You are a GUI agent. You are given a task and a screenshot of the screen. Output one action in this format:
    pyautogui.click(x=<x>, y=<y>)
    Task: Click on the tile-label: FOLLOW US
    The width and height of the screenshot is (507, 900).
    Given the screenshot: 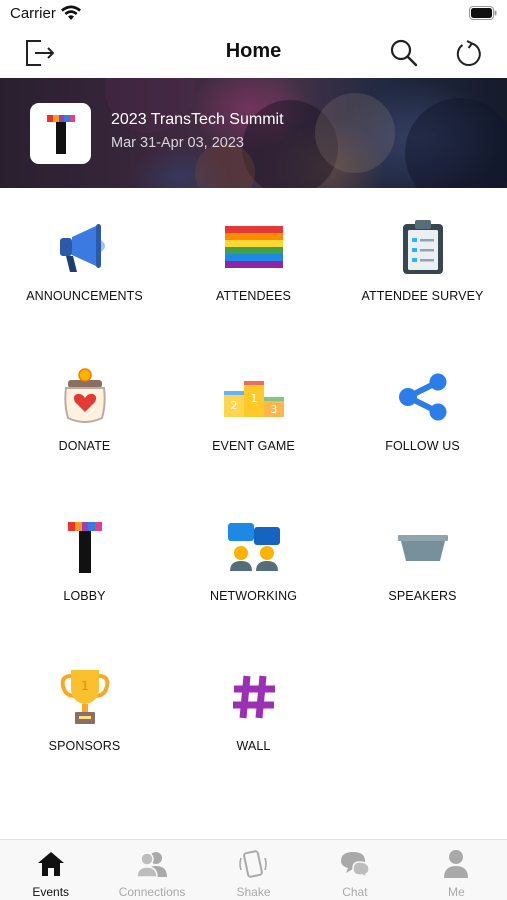 What is the action you would take?
    pyautogui.click(x=422, y=446)
    